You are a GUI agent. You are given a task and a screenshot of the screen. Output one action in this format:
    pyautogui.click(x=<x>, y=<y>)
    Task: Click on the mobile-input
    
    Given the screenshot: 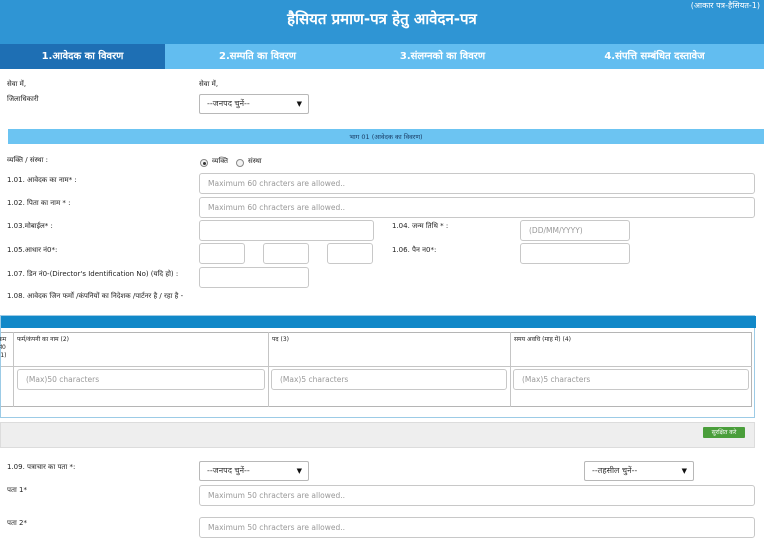 What is the action you would take?
    pyautogui.click(x=286, y=230)
    